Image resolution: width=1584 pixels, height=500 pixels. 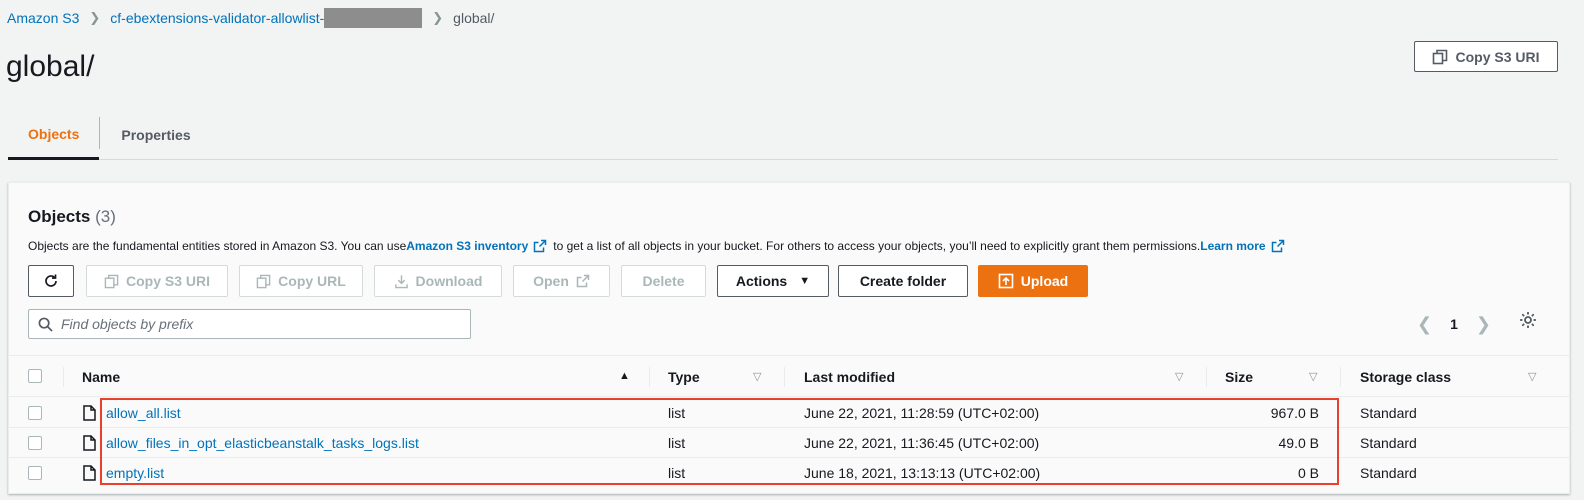 I want to click on delete-label: Delete, so click(x=663, y=281).